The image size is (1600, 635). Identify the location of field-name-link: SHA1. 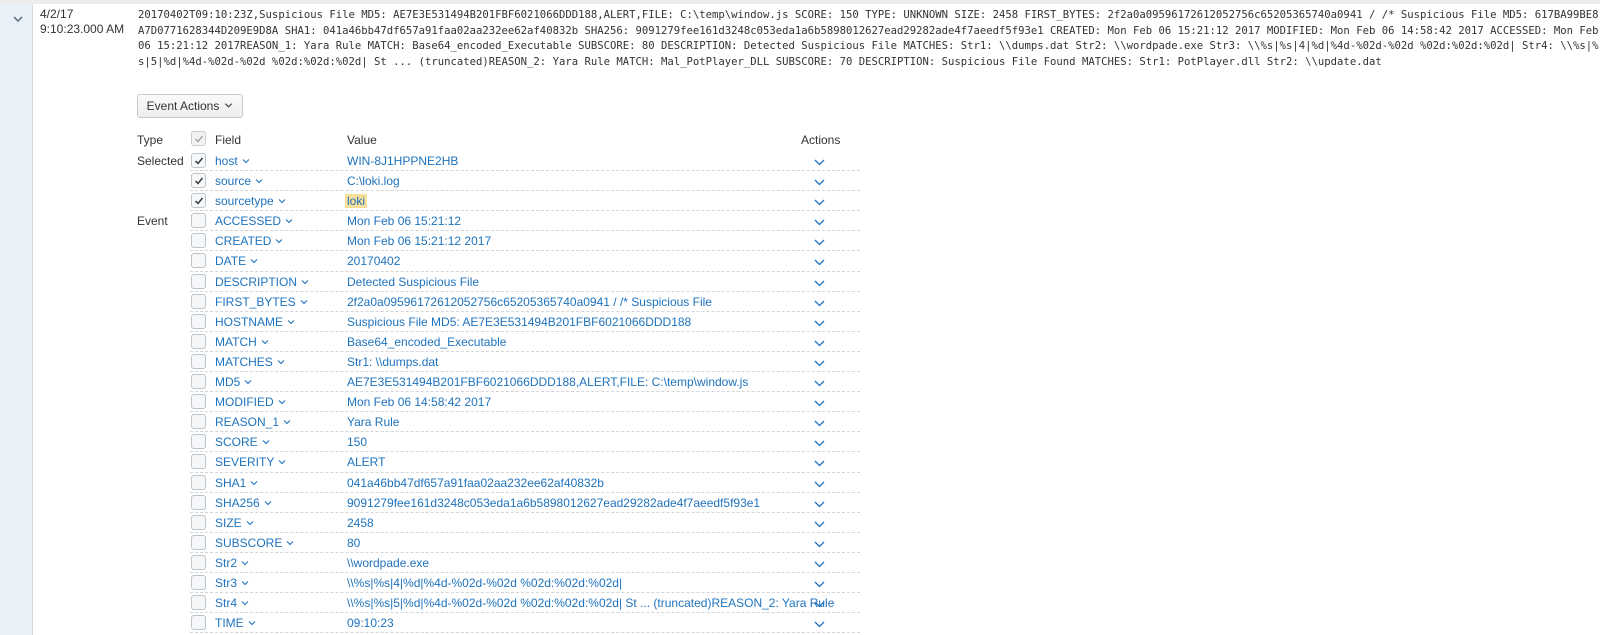
(236, 483).